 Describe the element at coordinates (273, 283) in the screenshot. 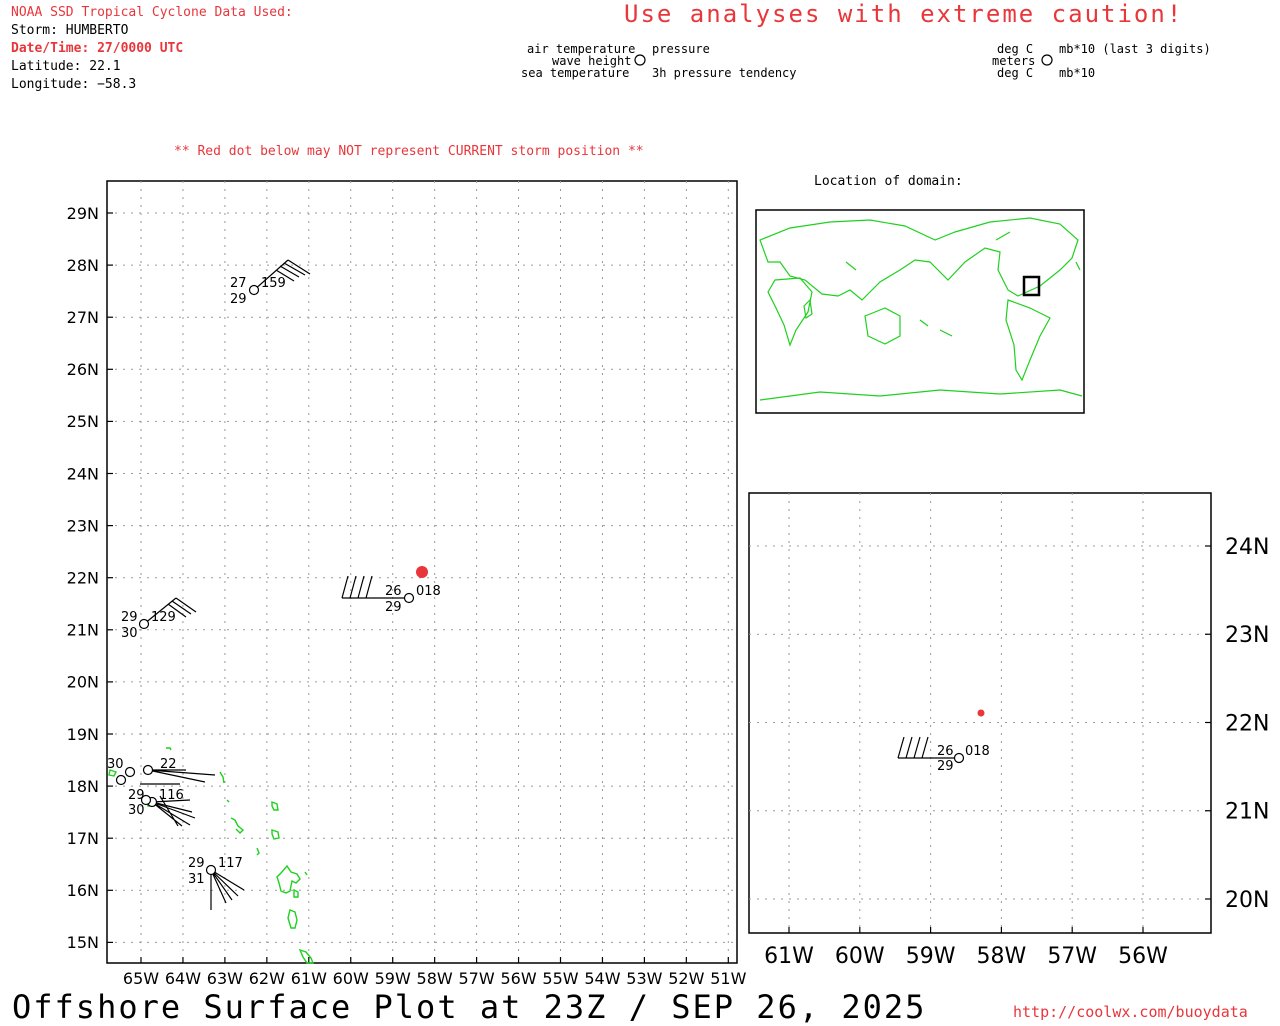

I see `obs-pressure: 159` at that location.